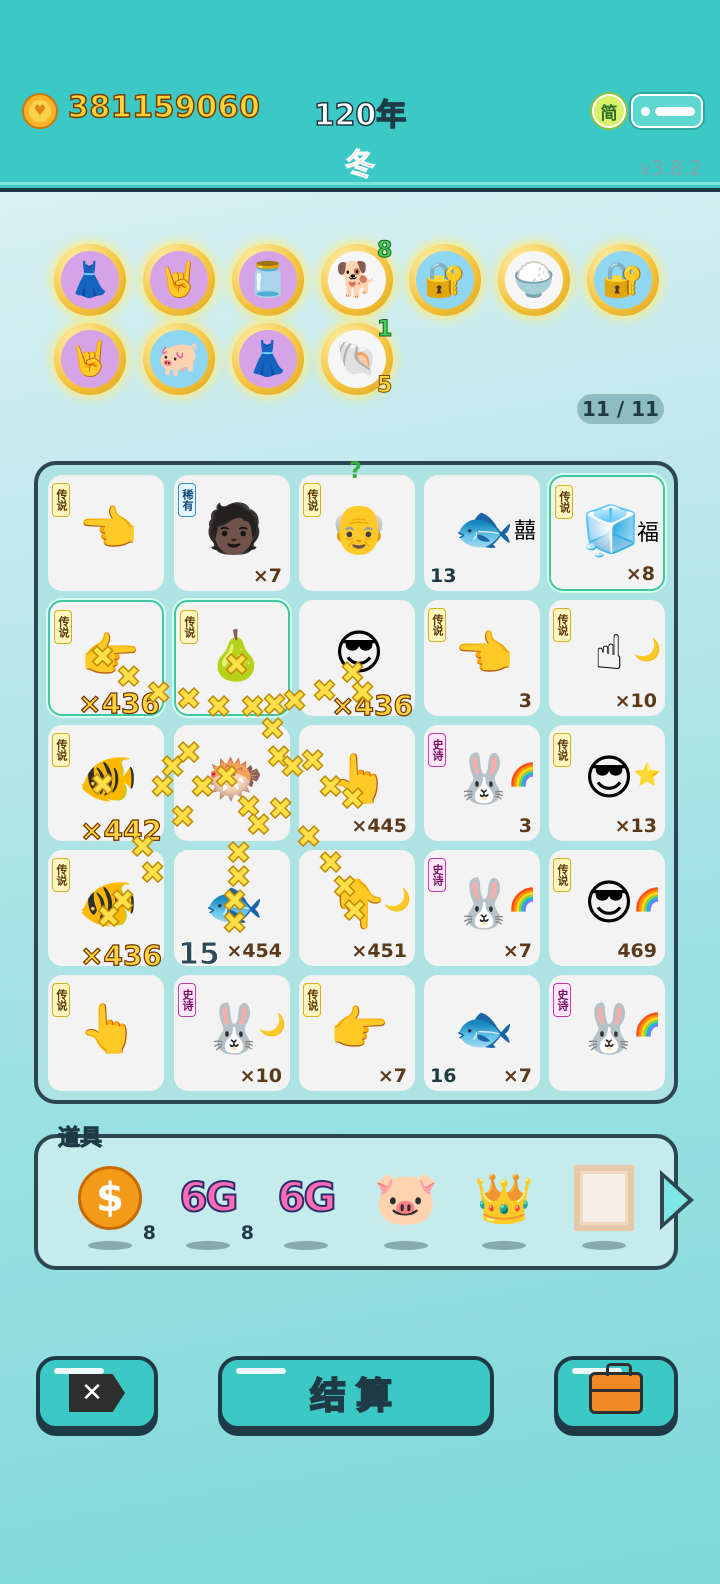 The width and height of the screenshot is (720, 1584). Describe the element at coordinates (80, 1139) in the screenshot. I see `items-label: 道具` at that location.